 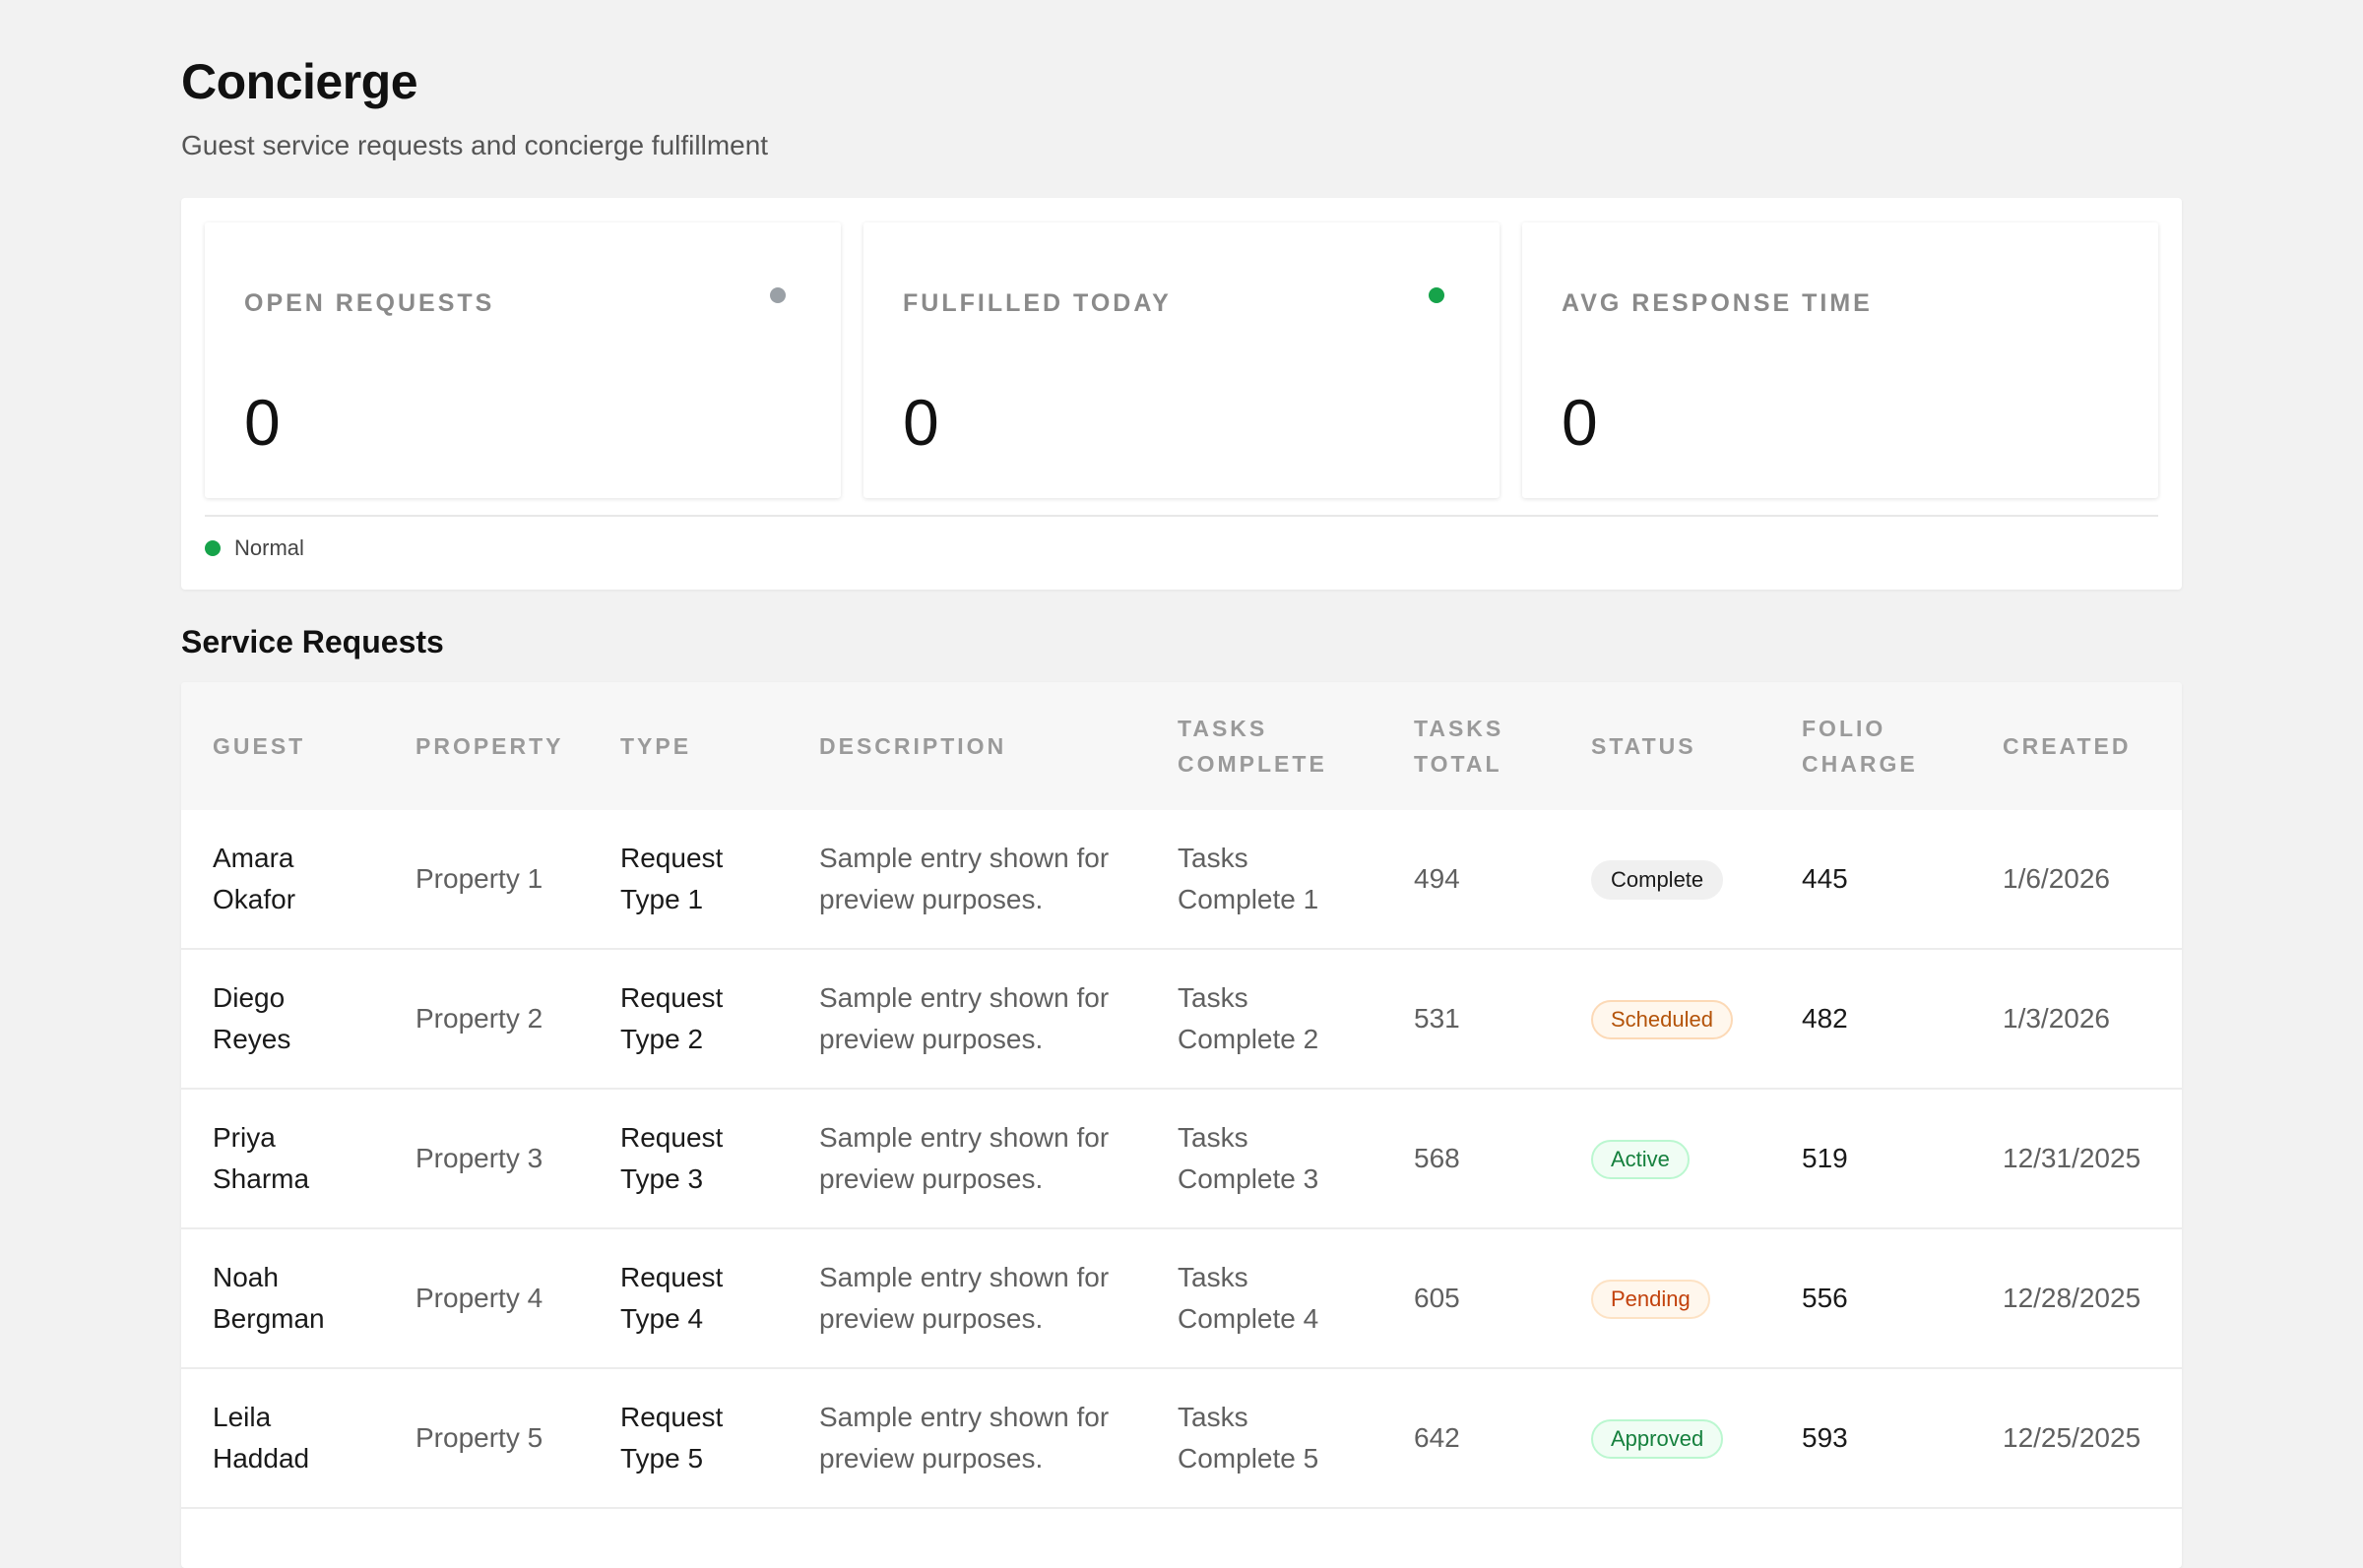 What do you see at coordinates (1891, 746) in the screenshot?
I see `column-header-folio-charge: FOLIO CHARGE` at bounding box center [1891, 746].